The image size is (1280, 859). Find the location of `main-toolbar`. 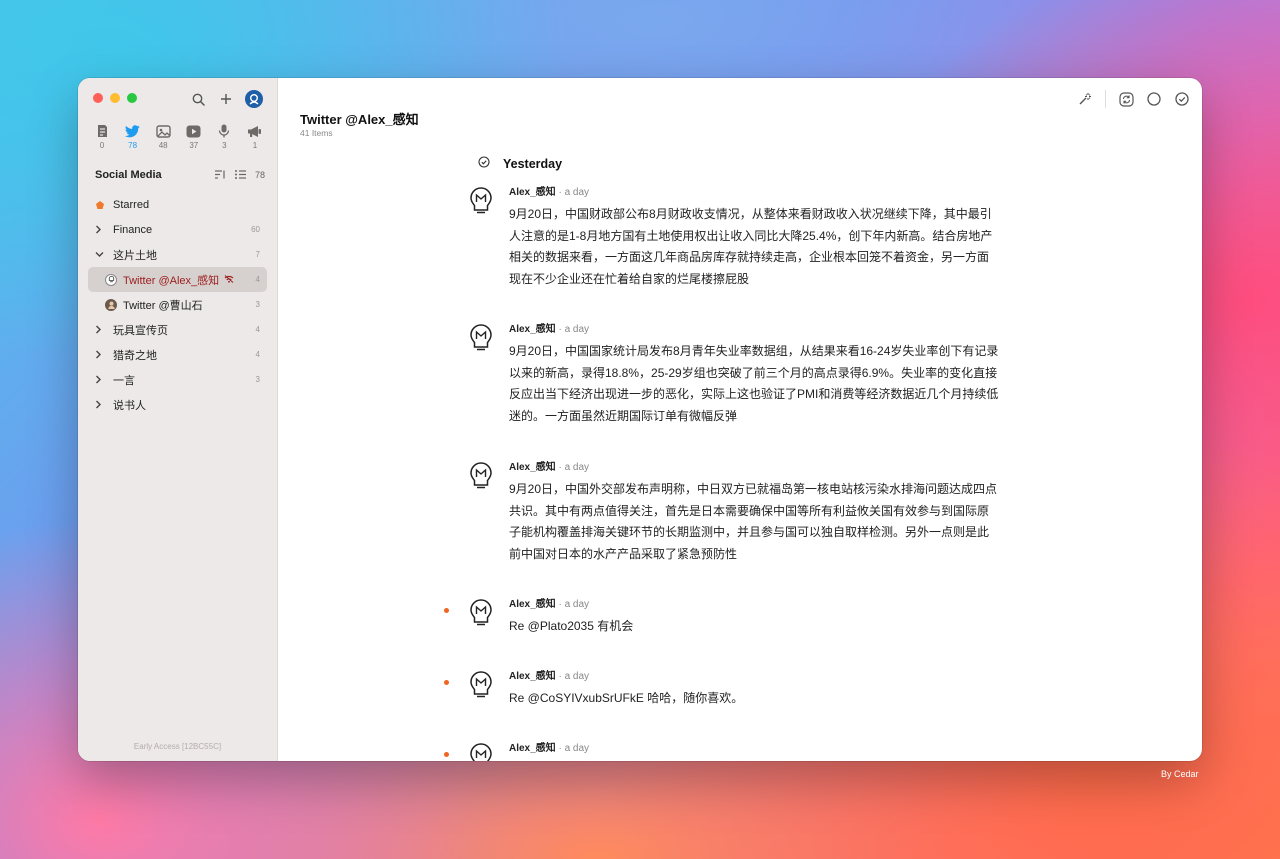

main-toolbar is located at coordinates (1133, 99).